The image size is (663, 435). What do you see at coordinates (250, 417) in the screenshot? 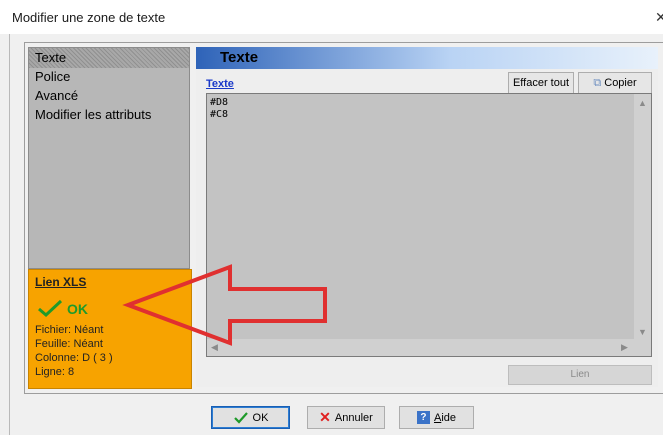
I see `ok-button: OK` at bounding box center [250, 417].